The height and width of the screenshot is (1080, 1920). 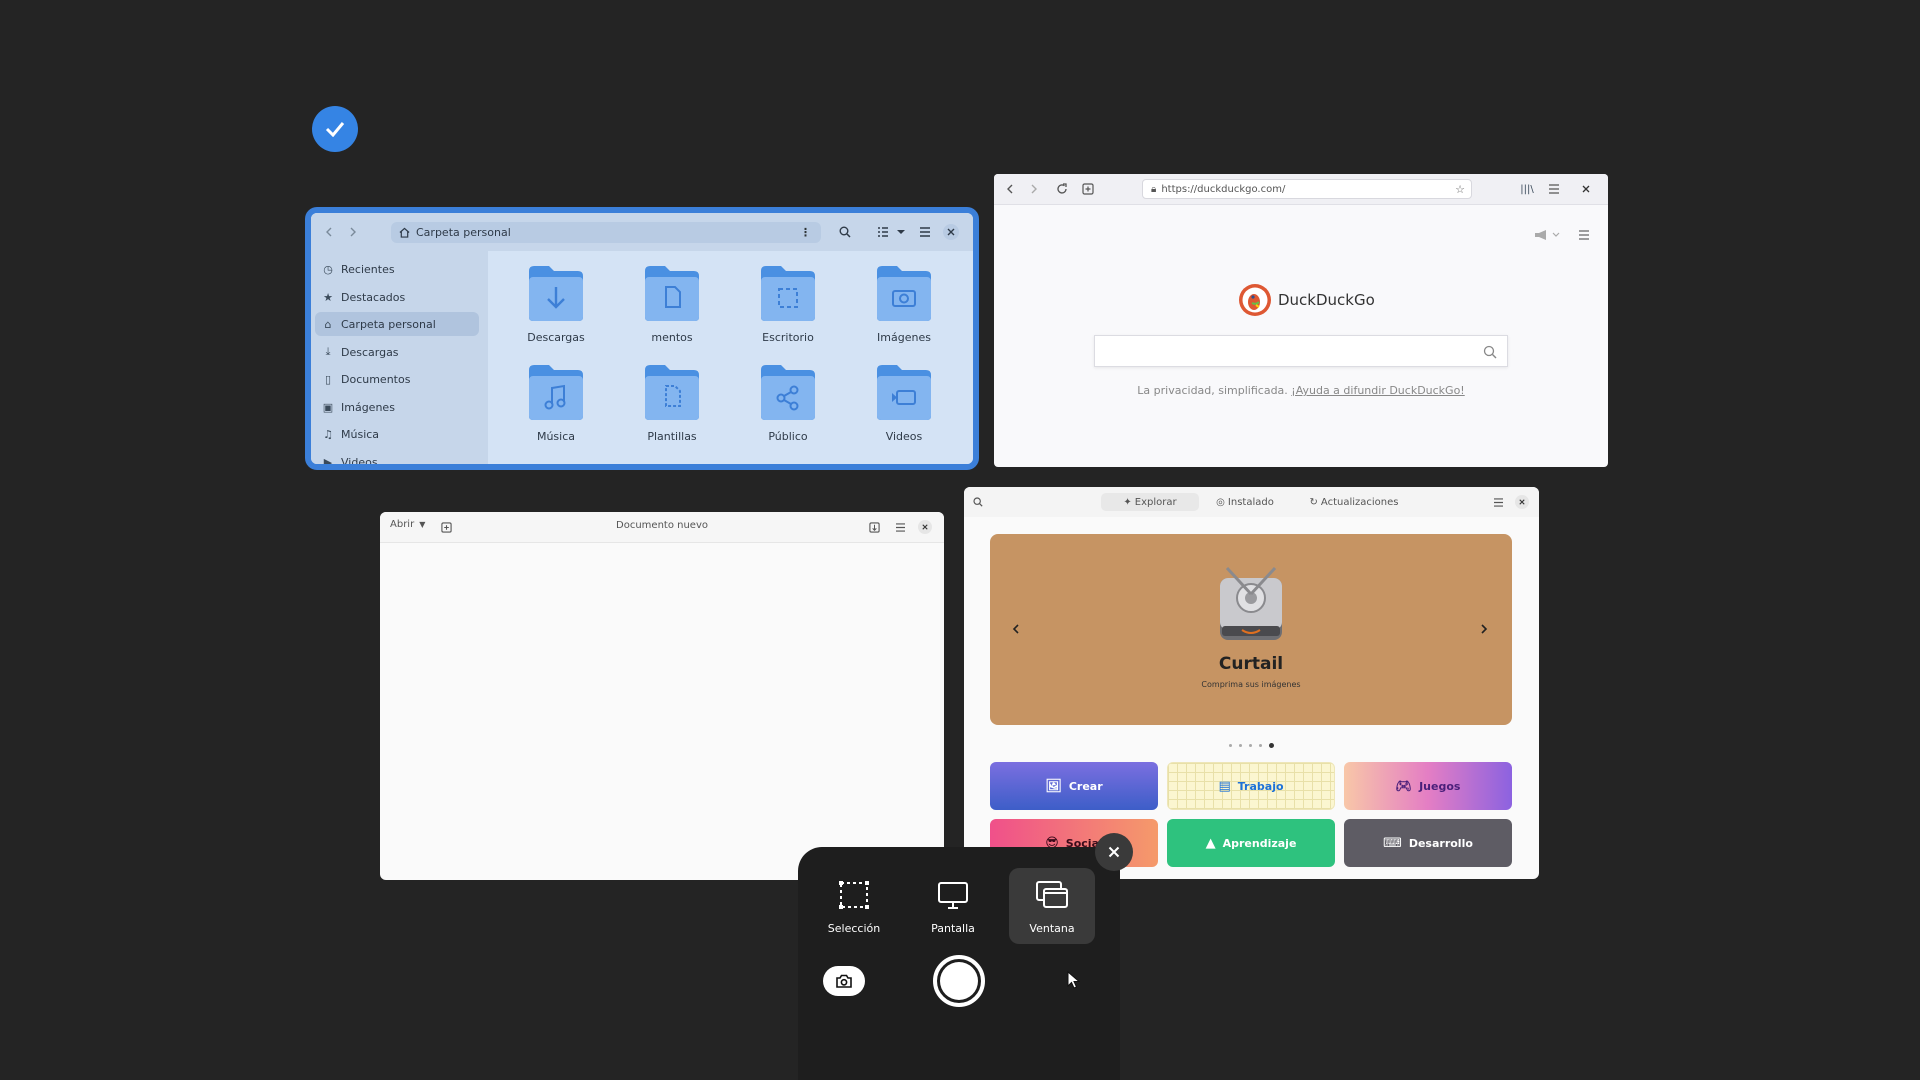 I want to click on software-menu-button, so click(x=1498, y=502).